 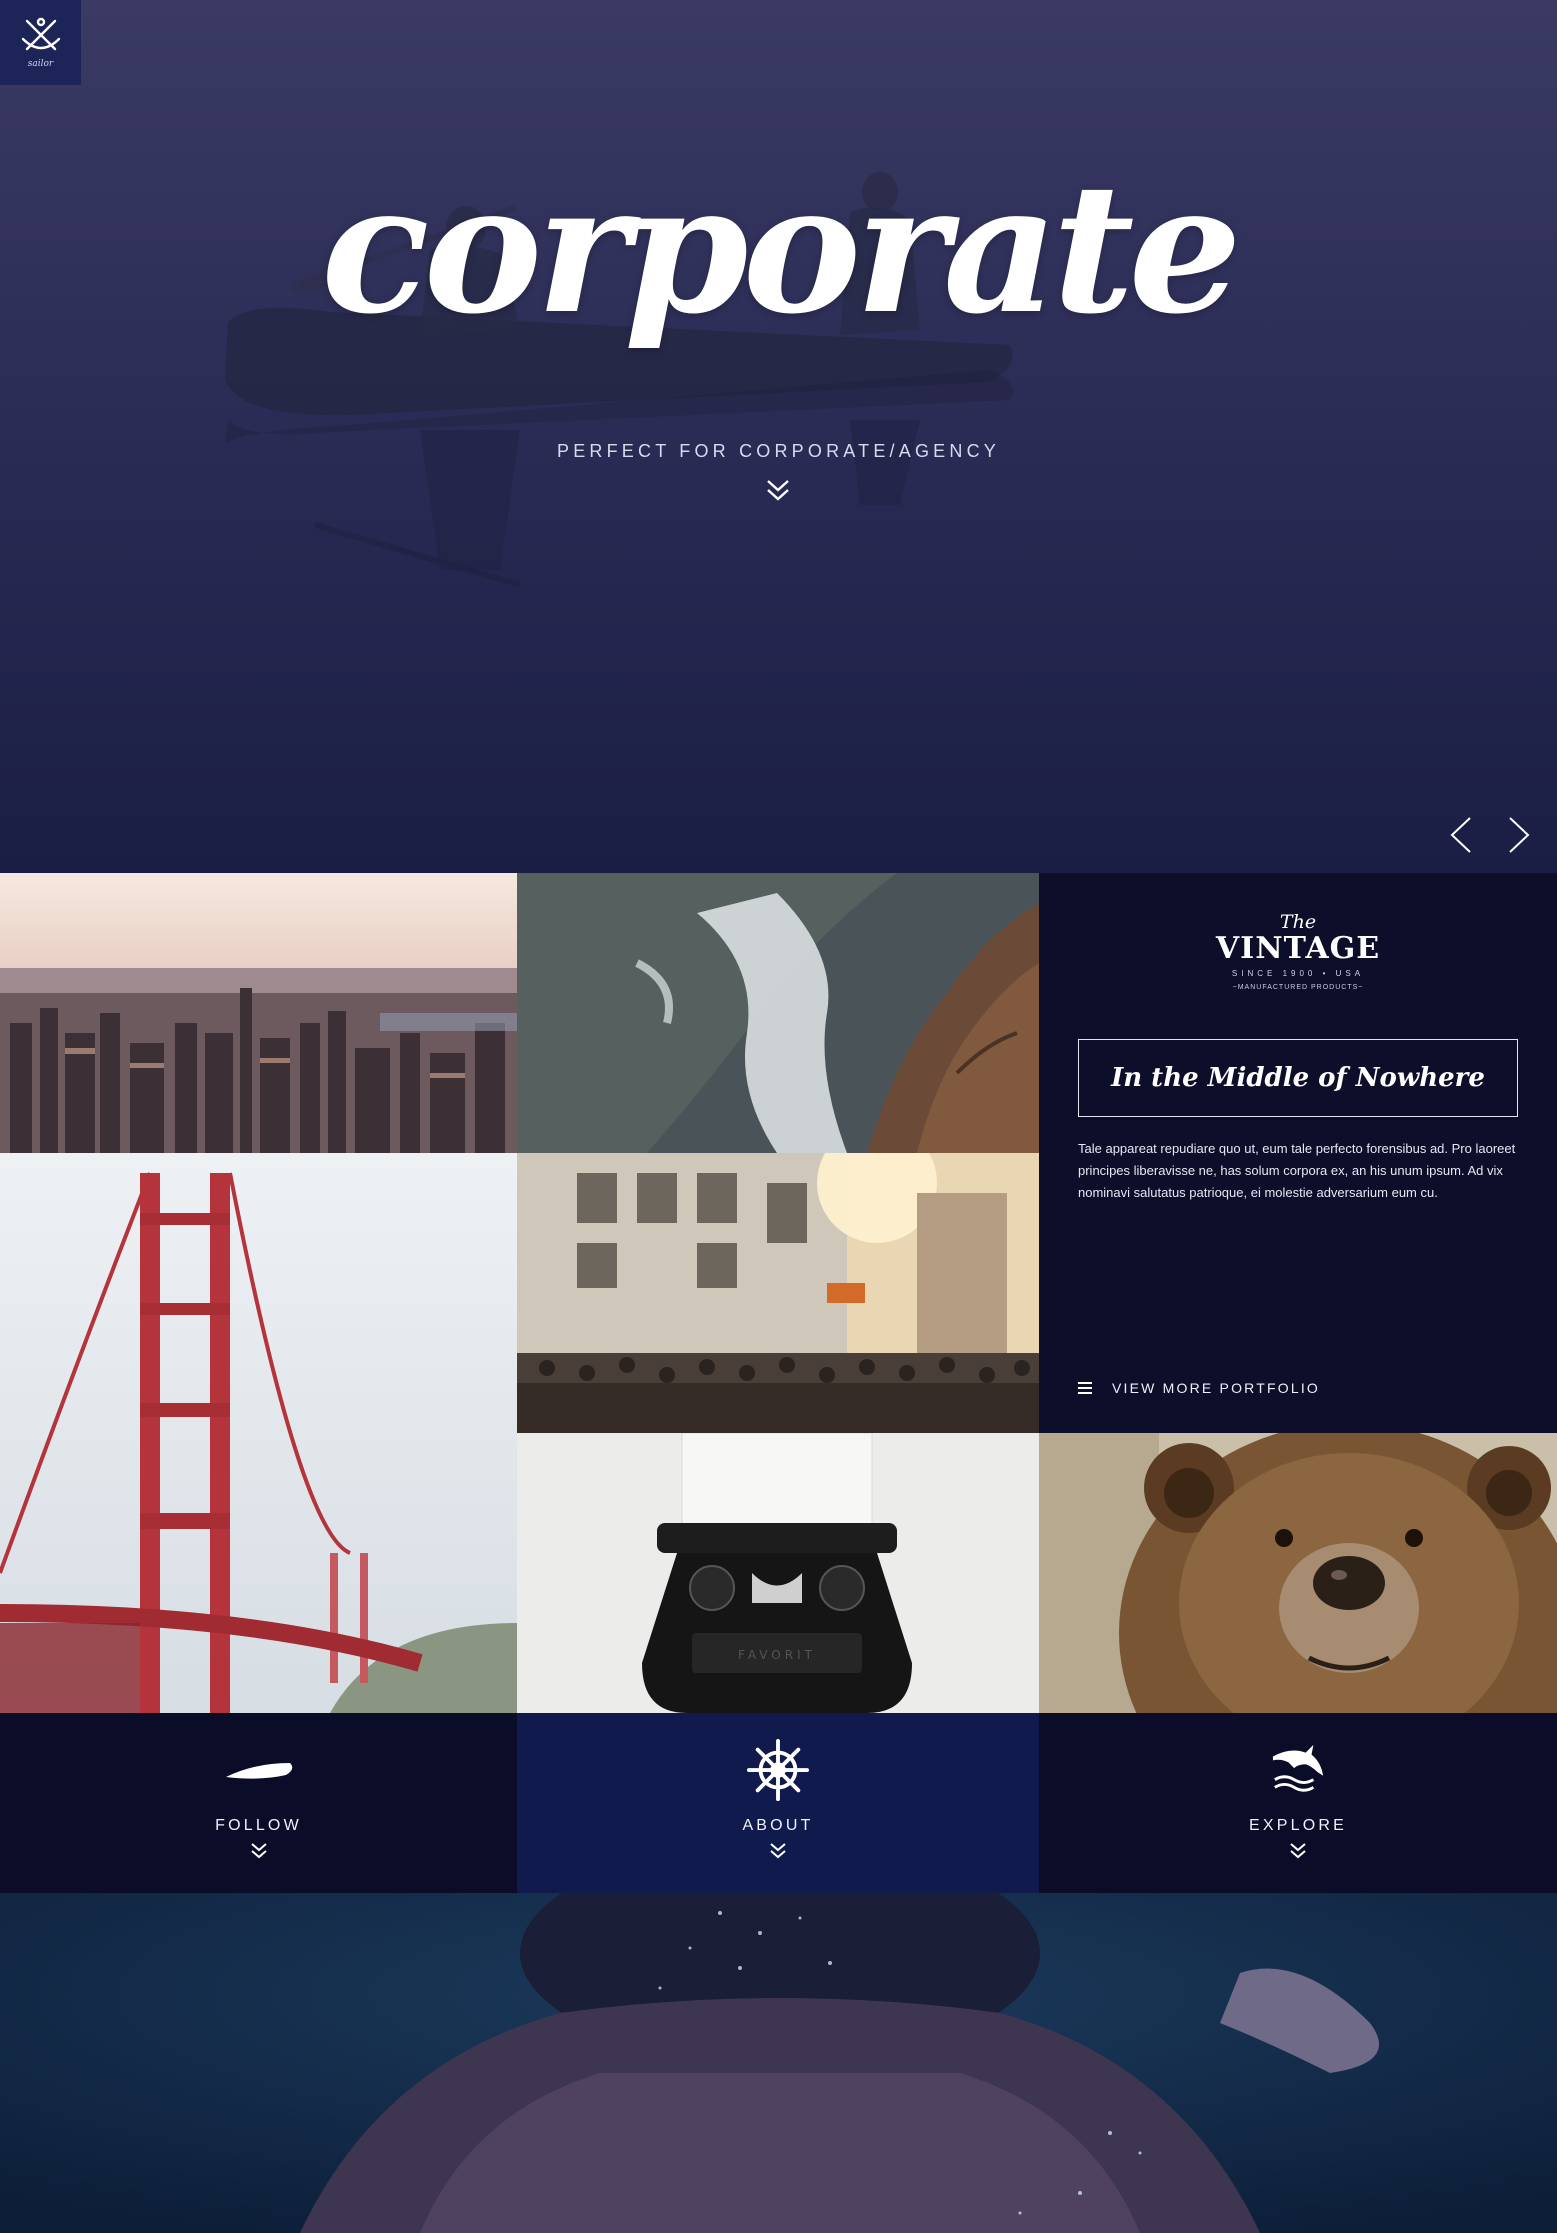 I want to click on chevron-right-icon, so click(x=1519, y=835).